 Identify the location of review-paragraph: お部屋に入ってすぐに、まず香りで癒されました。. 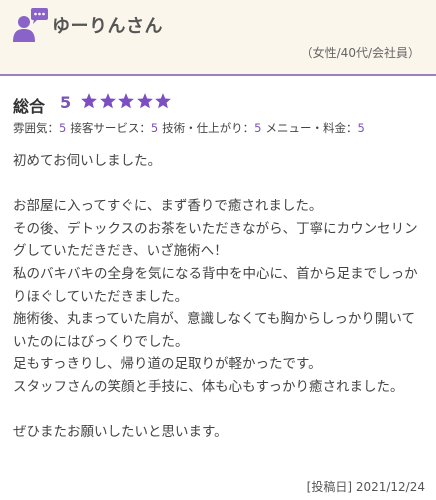
(168, 206).